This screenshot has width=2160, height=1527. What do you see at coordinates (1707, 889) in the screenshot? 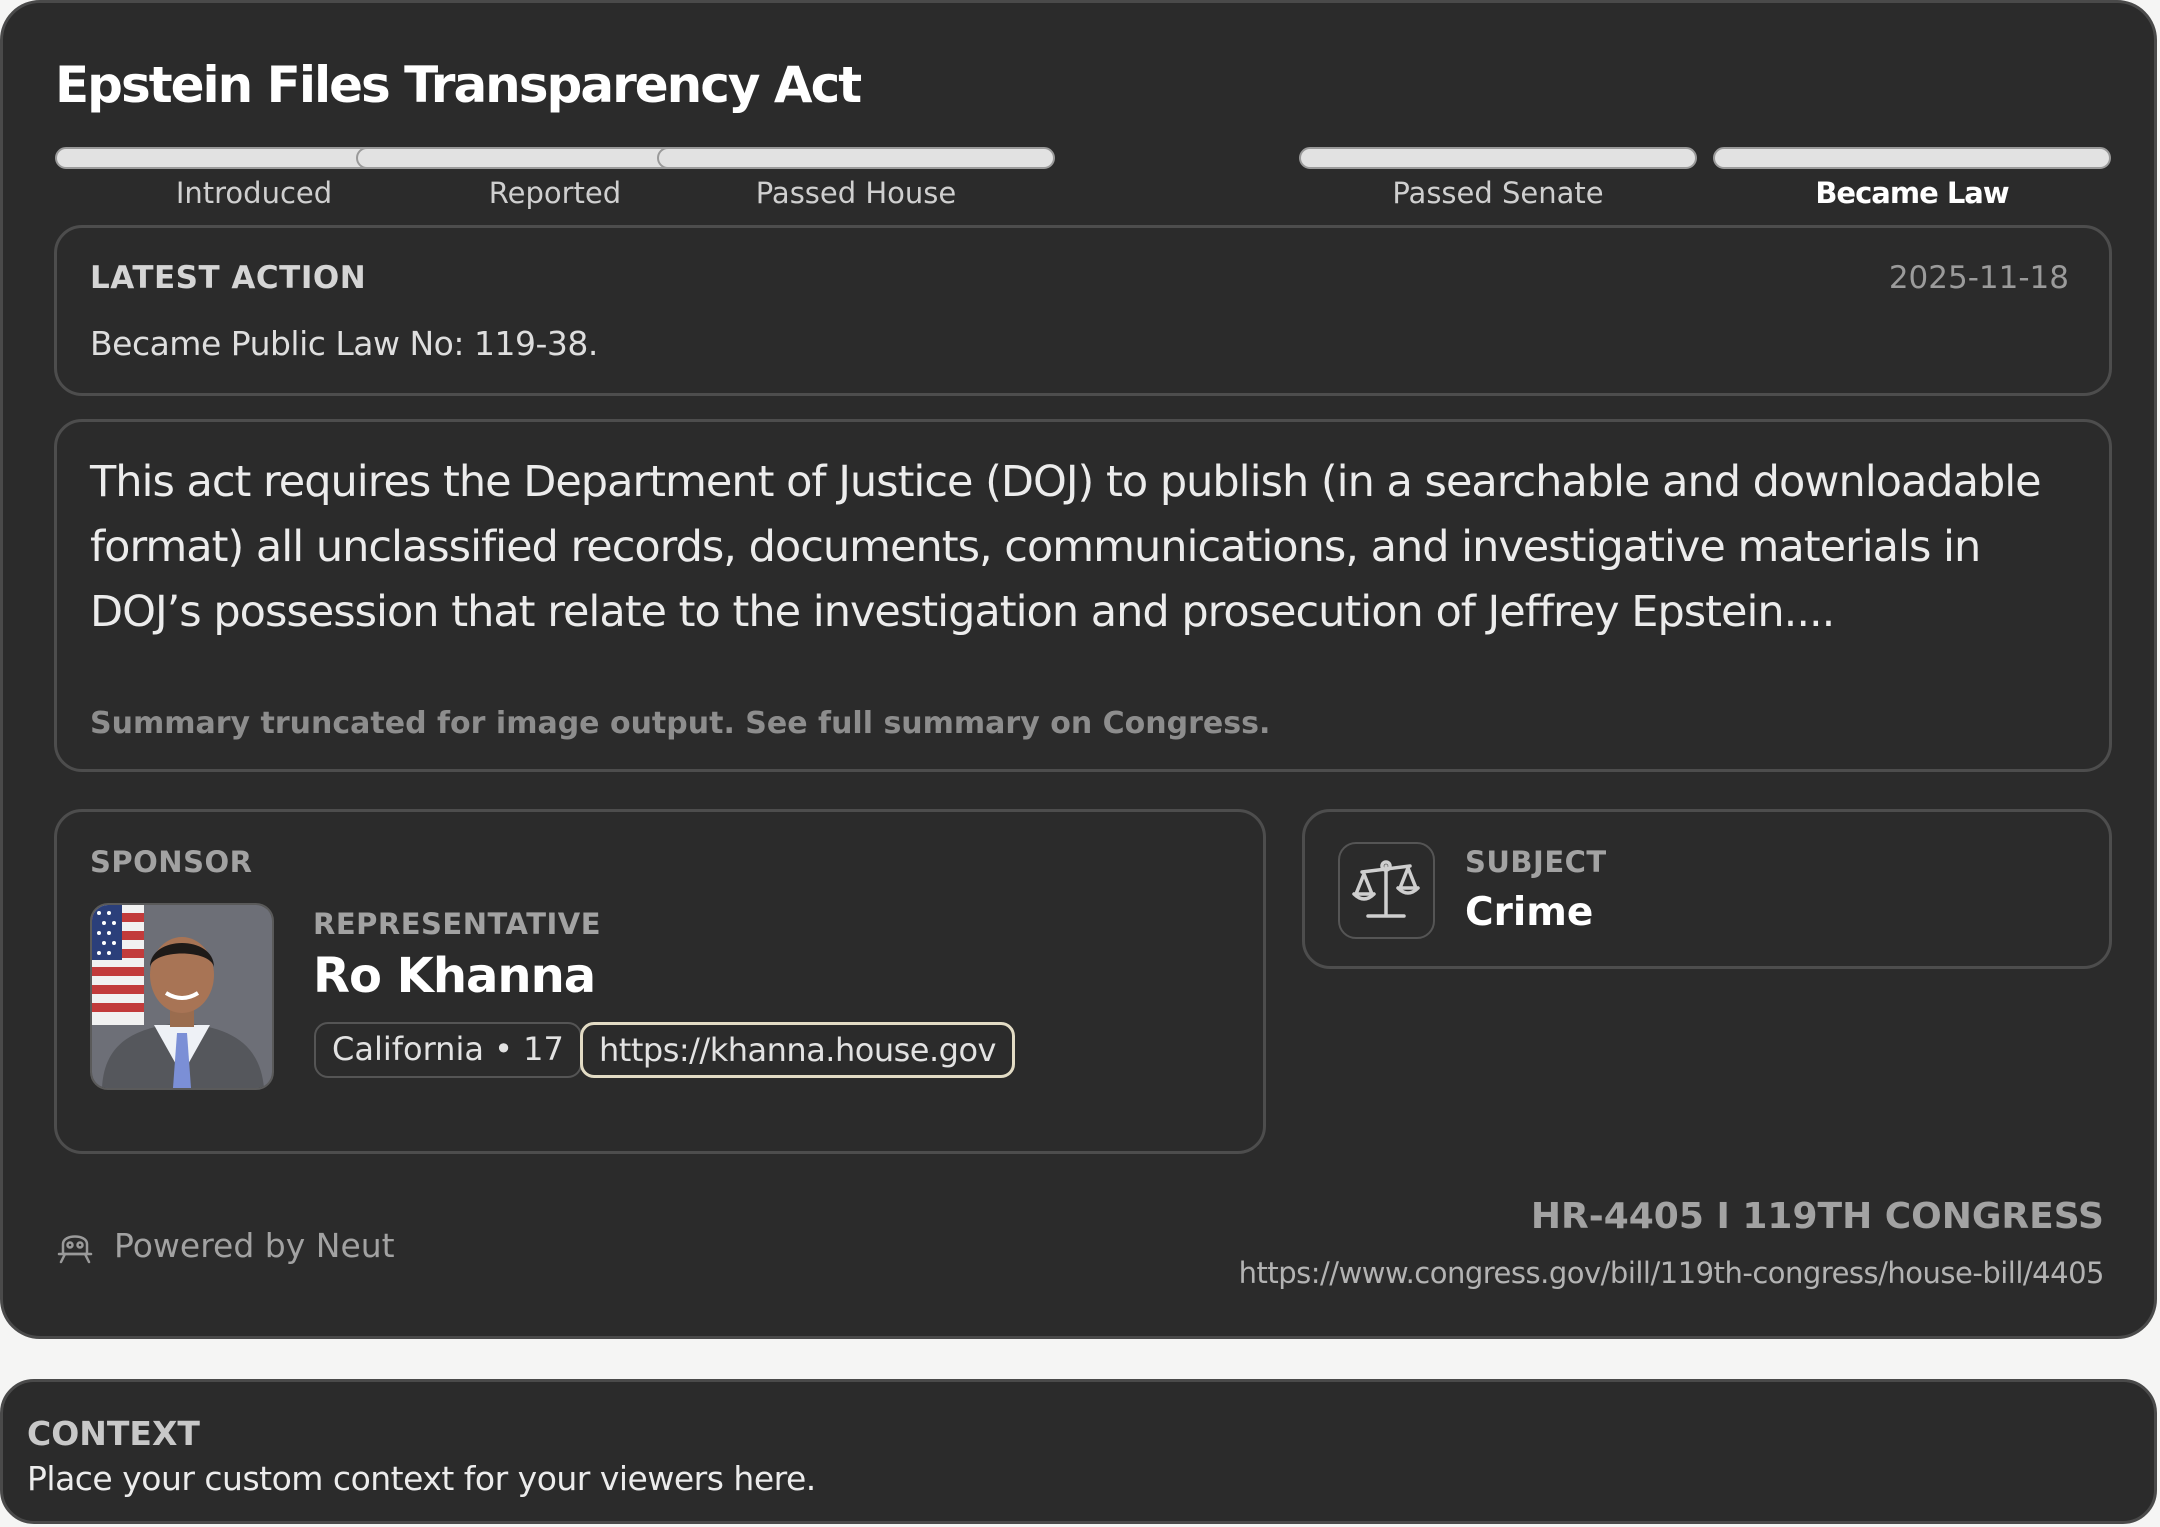
I see `subject-panel: SUBJECT Crime` at bounding box center [1707, 889].